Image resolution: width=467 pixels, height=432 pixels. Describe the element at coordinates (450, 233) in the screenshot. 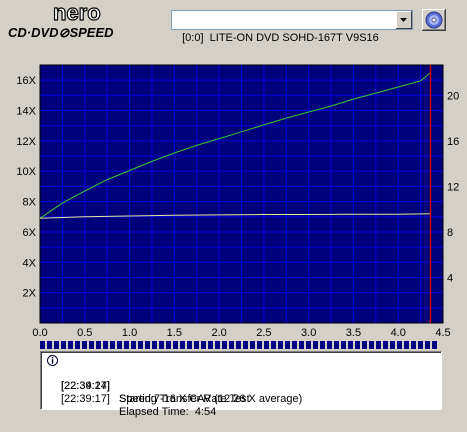

I see `y-right-tick-label: 8` at that location.